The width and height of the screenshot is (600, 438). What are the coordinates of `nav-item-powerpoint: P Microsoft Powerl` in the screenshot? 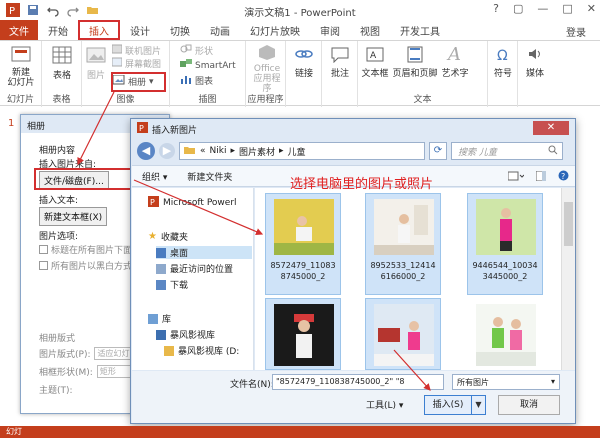 It's located at (192, 203).